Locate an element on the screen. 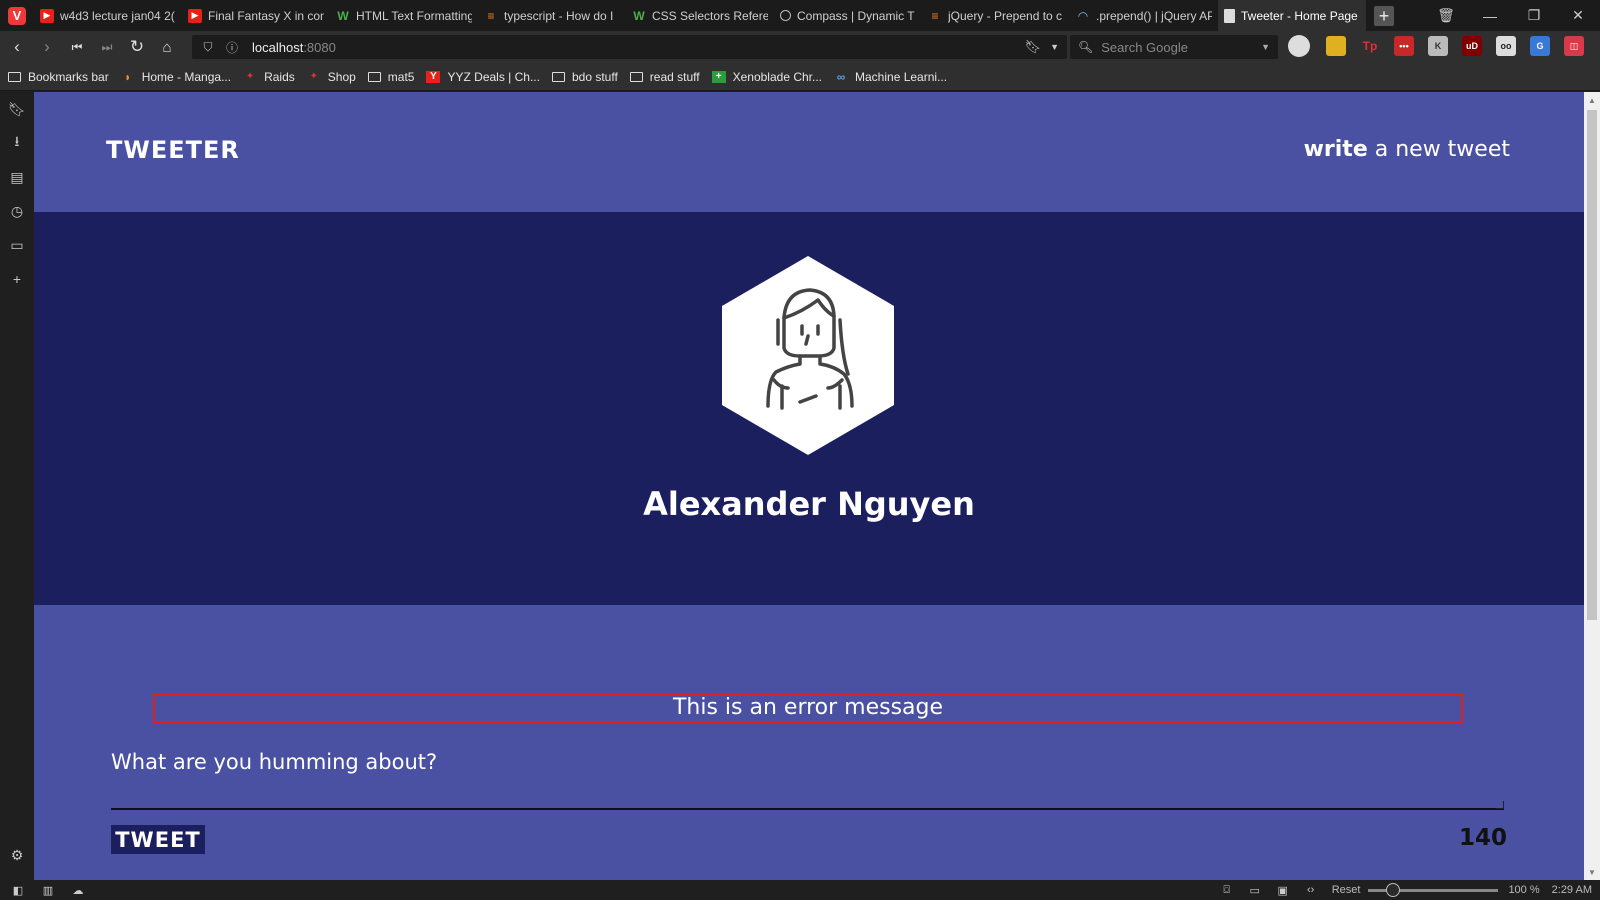 The image size is (1600, 900). status-left: ◧ ▥ ☁ is located at coordinates (53, 890).